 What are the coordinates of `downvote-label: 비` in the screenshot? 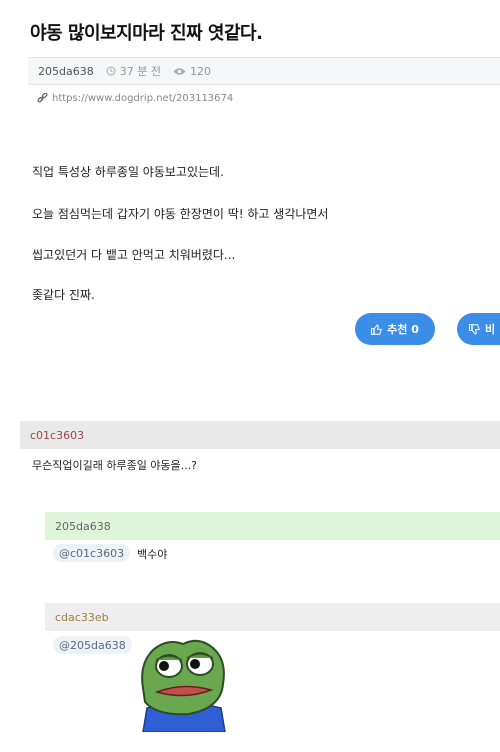 It's located at (490, 329).